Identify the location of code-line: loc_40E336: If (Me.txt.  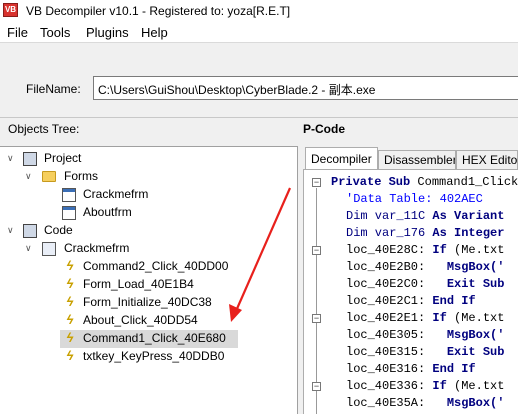
(425, 387).